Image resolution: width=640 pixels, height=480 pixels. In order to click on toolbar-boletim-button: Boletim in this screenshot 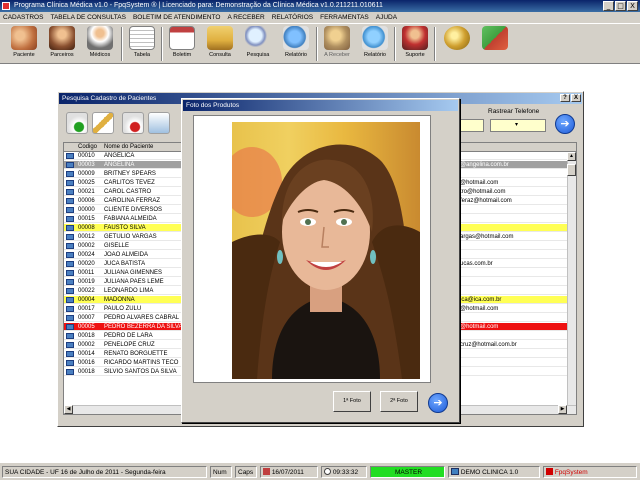, I will do `click(182, 44)`.